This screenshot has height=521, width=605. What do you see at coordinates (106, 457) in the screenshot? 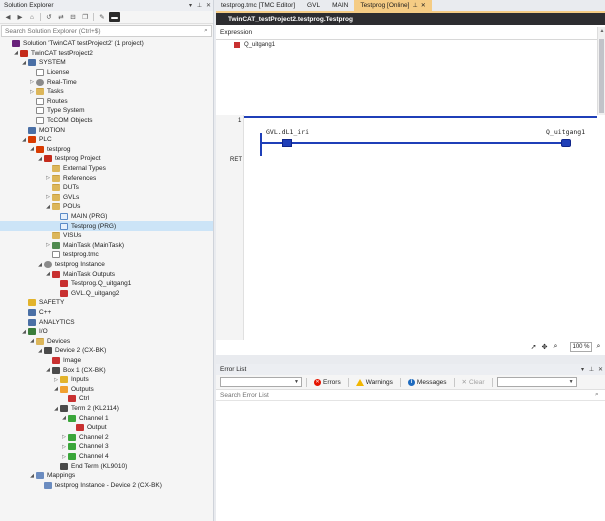
I see `tree-item: ▷ Channel 4` at bounding box center [106, 457].